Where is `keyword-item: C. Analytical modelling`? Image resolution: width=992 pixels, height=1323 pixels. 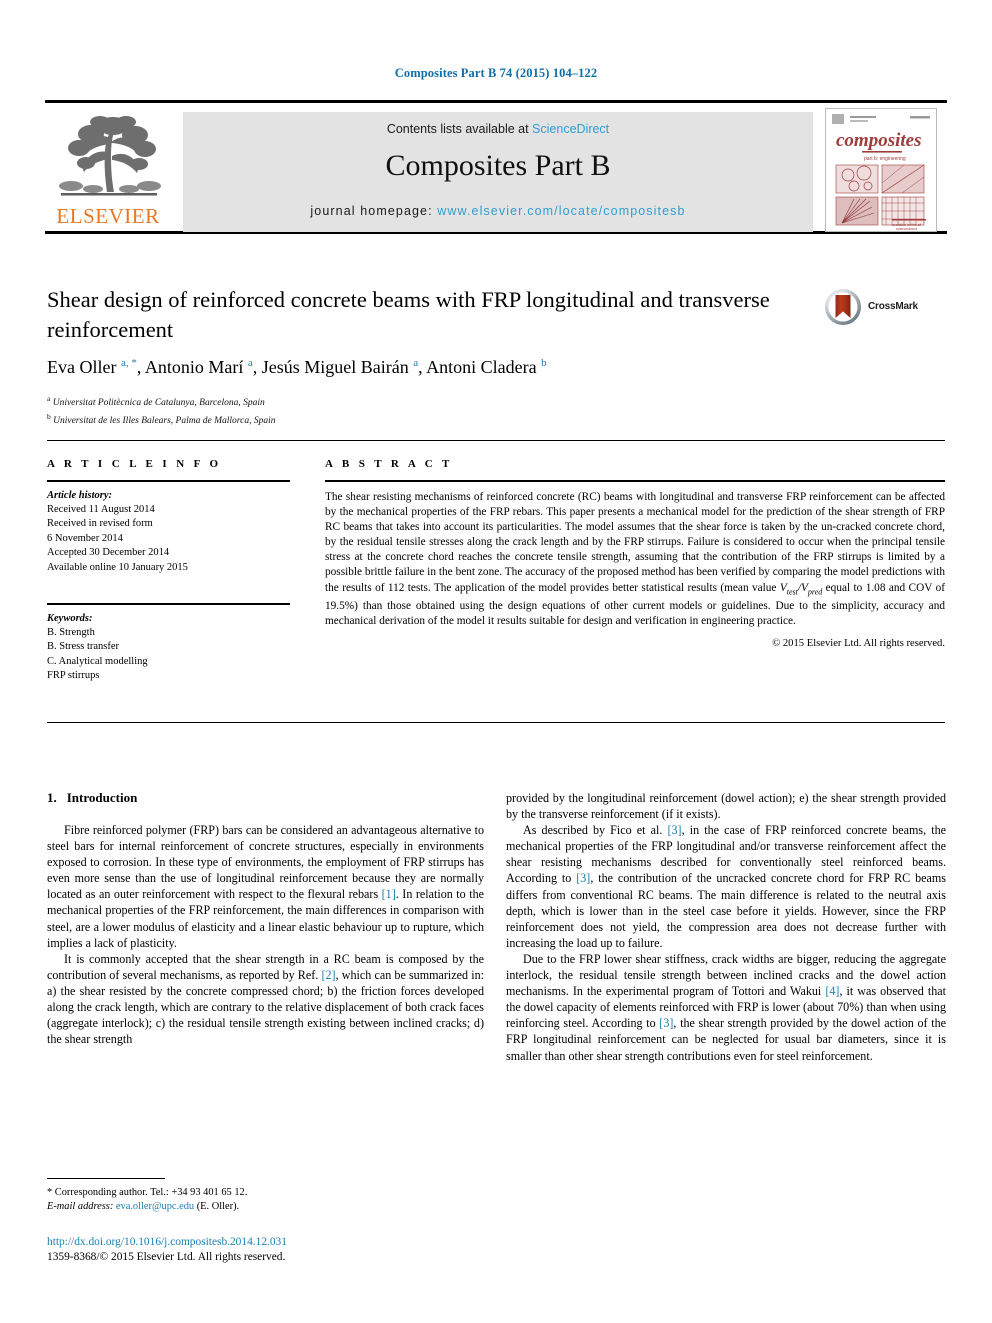
keyword-item: C. Analytical modelling is located at coordinates (97, 661).